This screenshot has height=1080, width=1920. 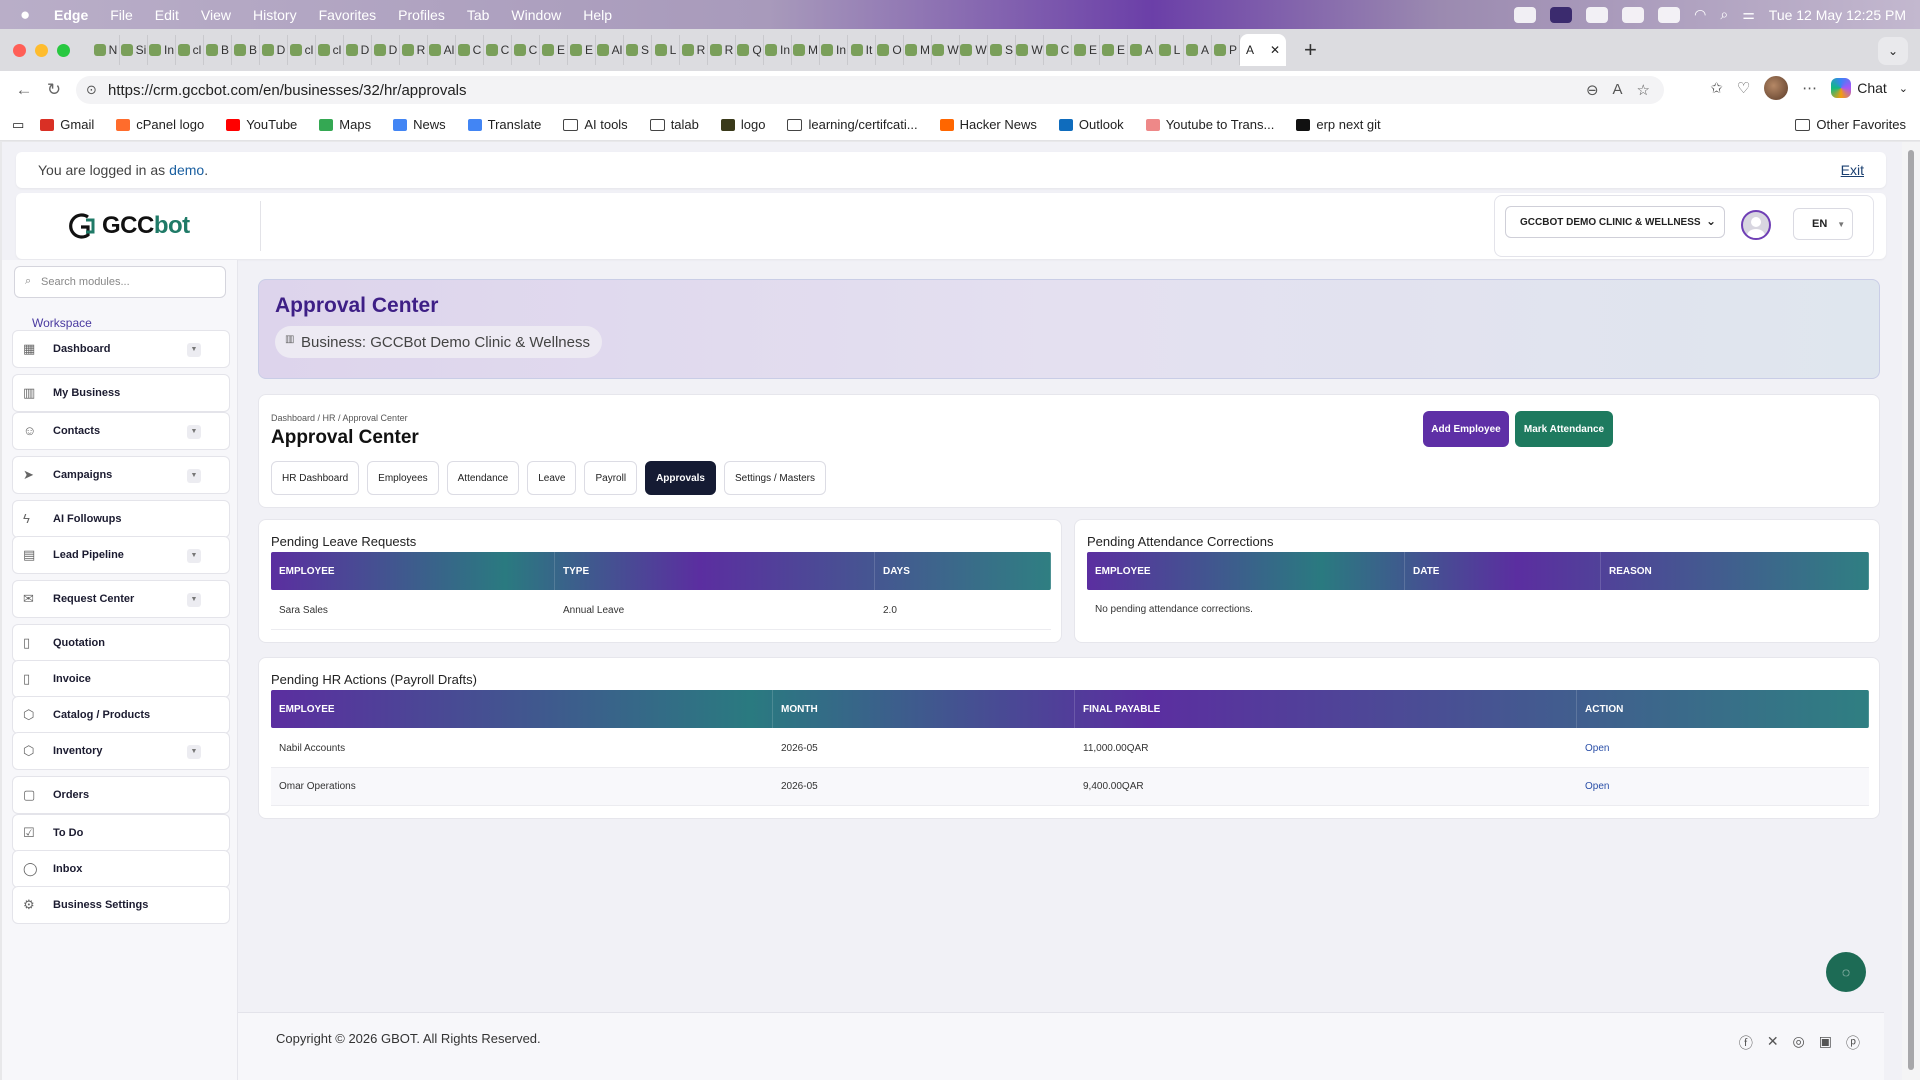 I want to click on browser-tab: M, so click(x=918, y=50).